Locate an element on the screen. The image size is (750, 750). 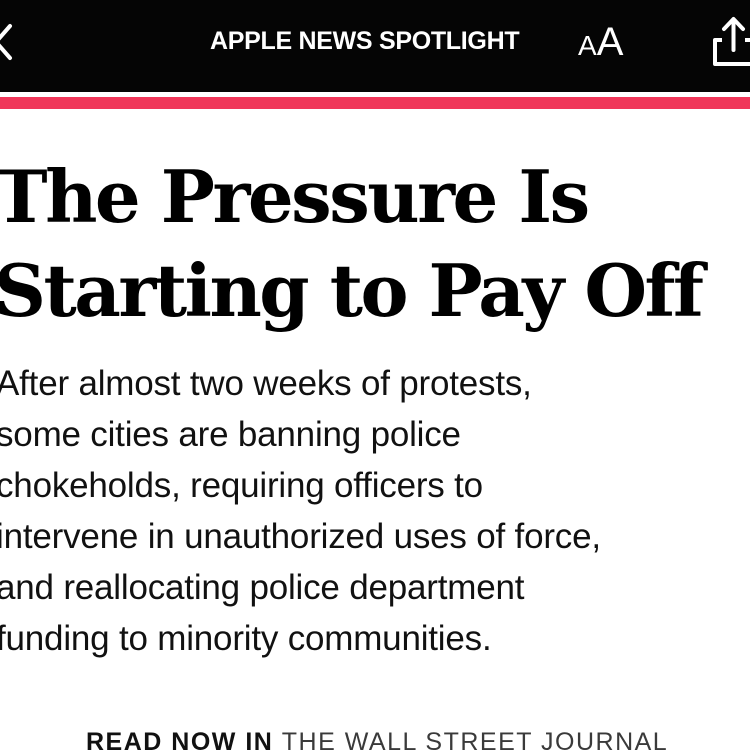
headline-line-1: The Pressure Is is located at coordinates (295, 196).